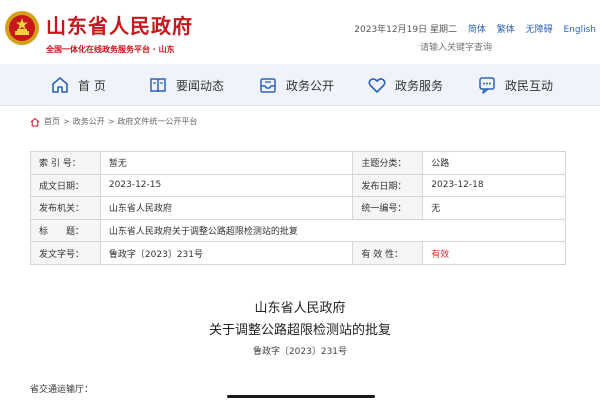 The height and width of the screenshot is (400, 600). I want to click on main-nav: 首 页 要闻动态 政务公开 政务服务 政民互动, so click(300, 85).